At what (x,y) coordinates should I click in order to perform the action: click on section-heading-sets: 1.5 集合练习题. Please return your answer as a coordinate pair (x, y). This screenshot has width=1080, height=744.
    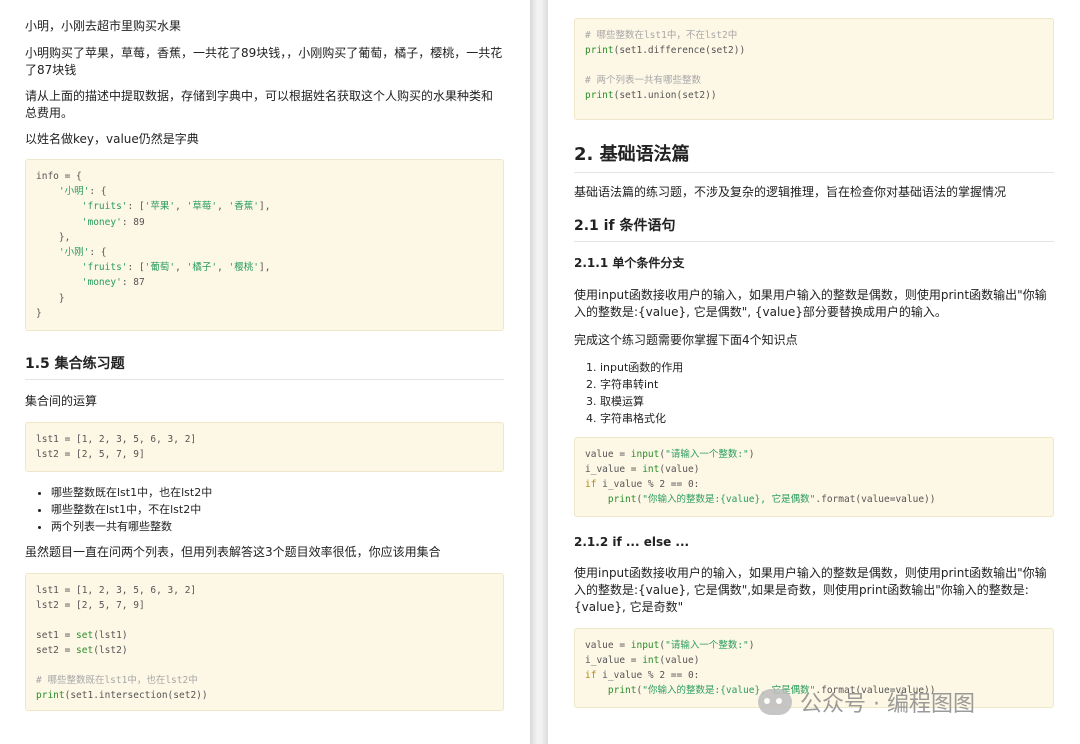
    Looking at the image, I should click on (264, 366).